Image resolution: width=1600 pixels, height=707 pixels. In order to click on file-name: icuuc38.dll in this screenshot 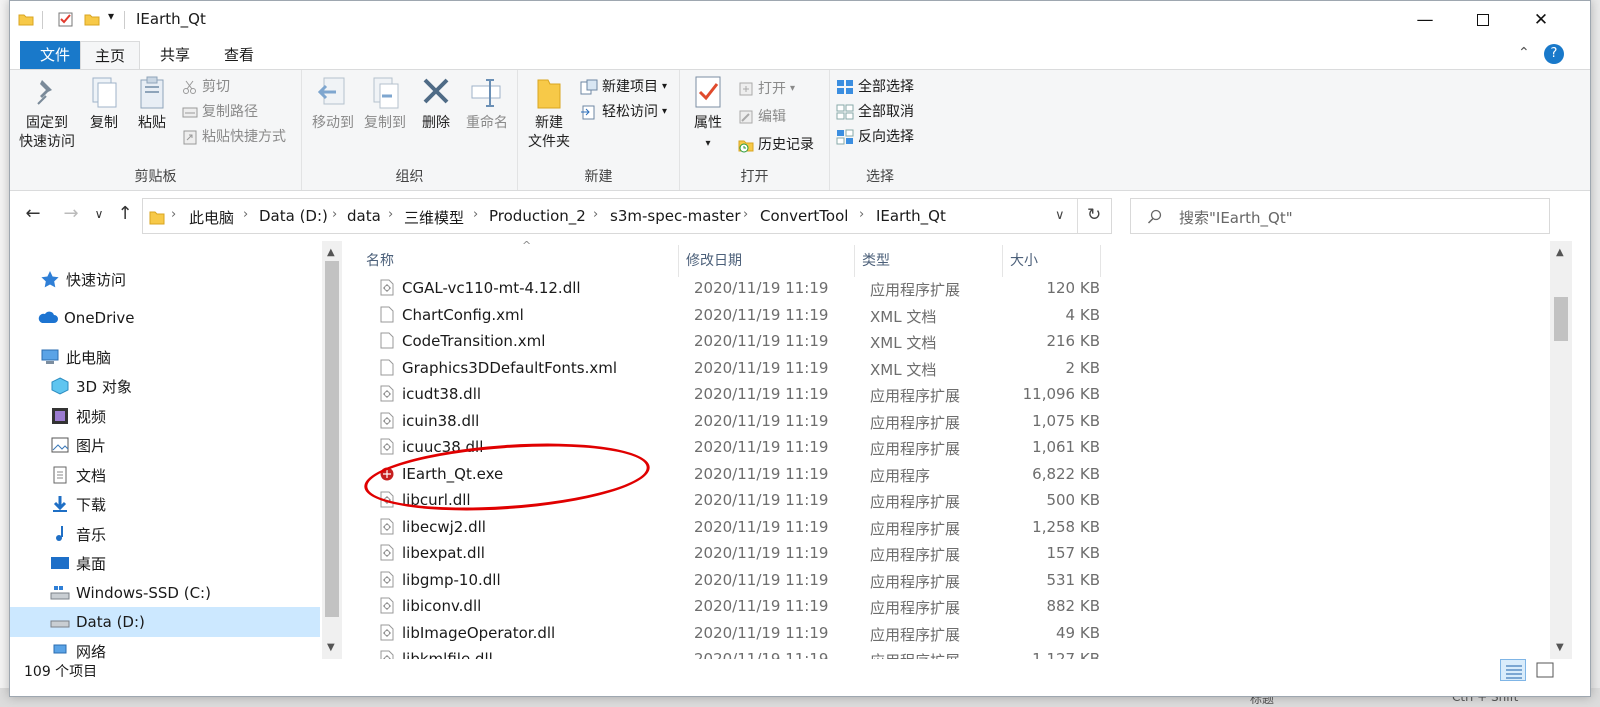, I will do `click(442, 447)`.